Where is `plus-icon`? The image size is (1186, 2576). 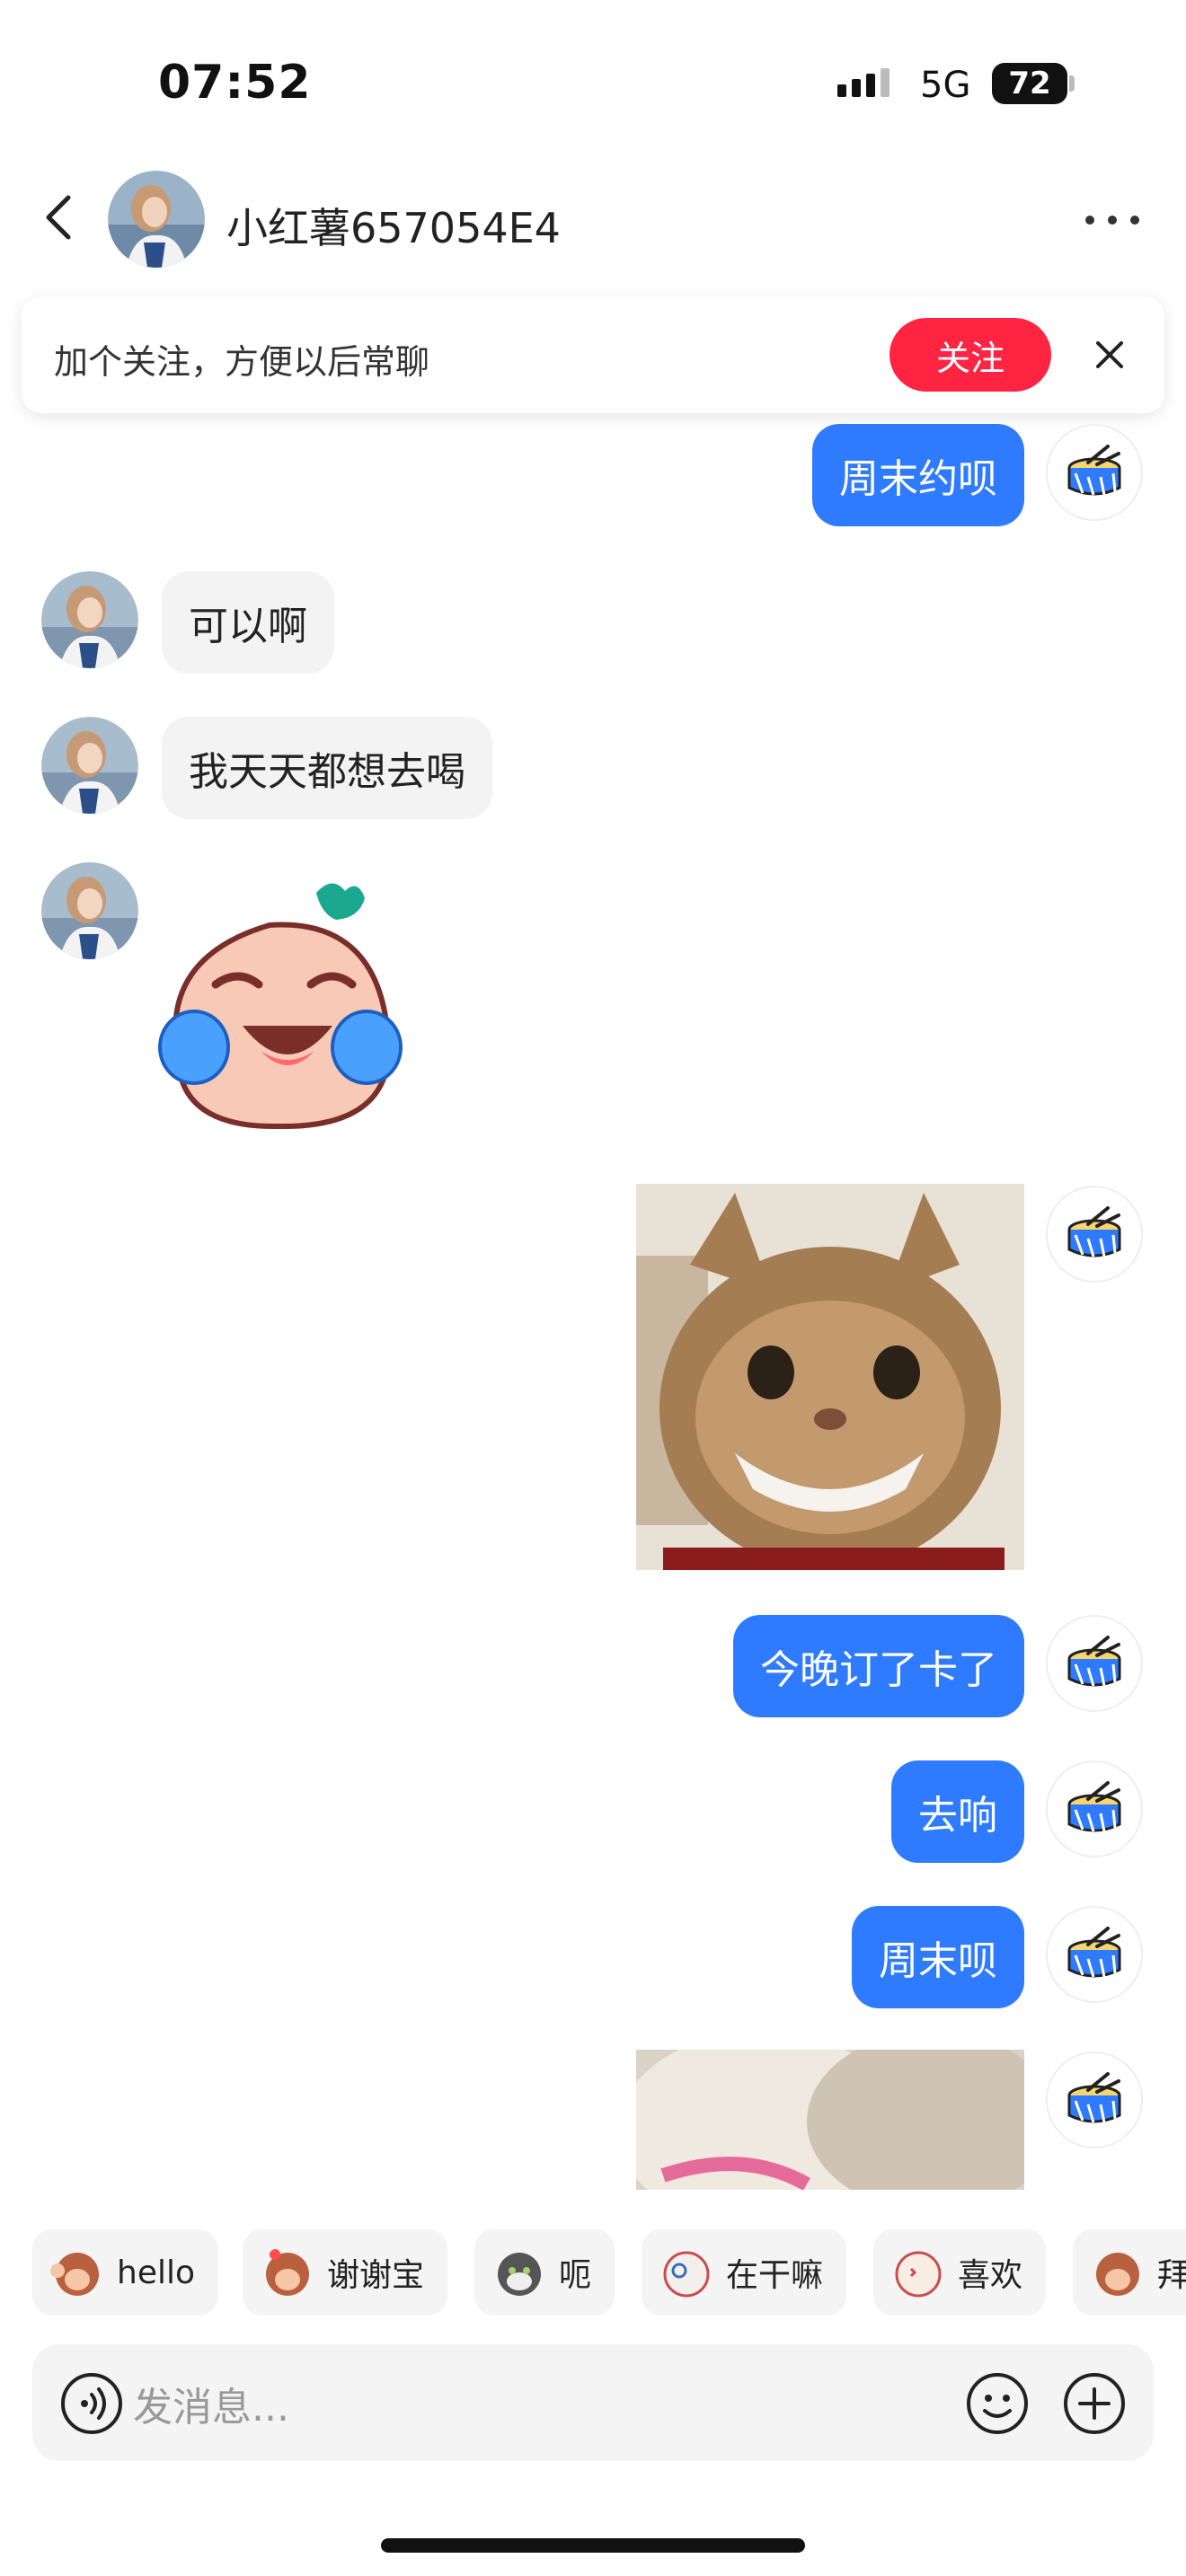
plus-icon is located at coordinates (1094, 2403).